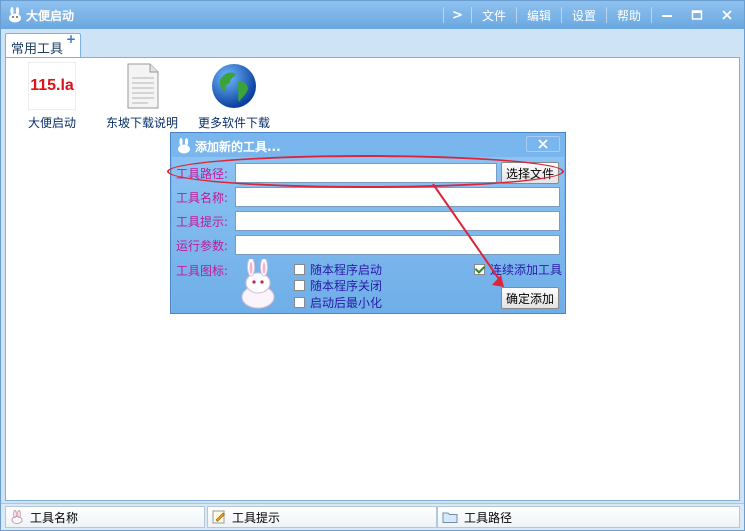 The height and width of the screenshot is (531, 745). What do you see at coordinates (588, 517) in the screenshot?
I see `status-tool-path: 工具路径` at bounding box center [588, 517].